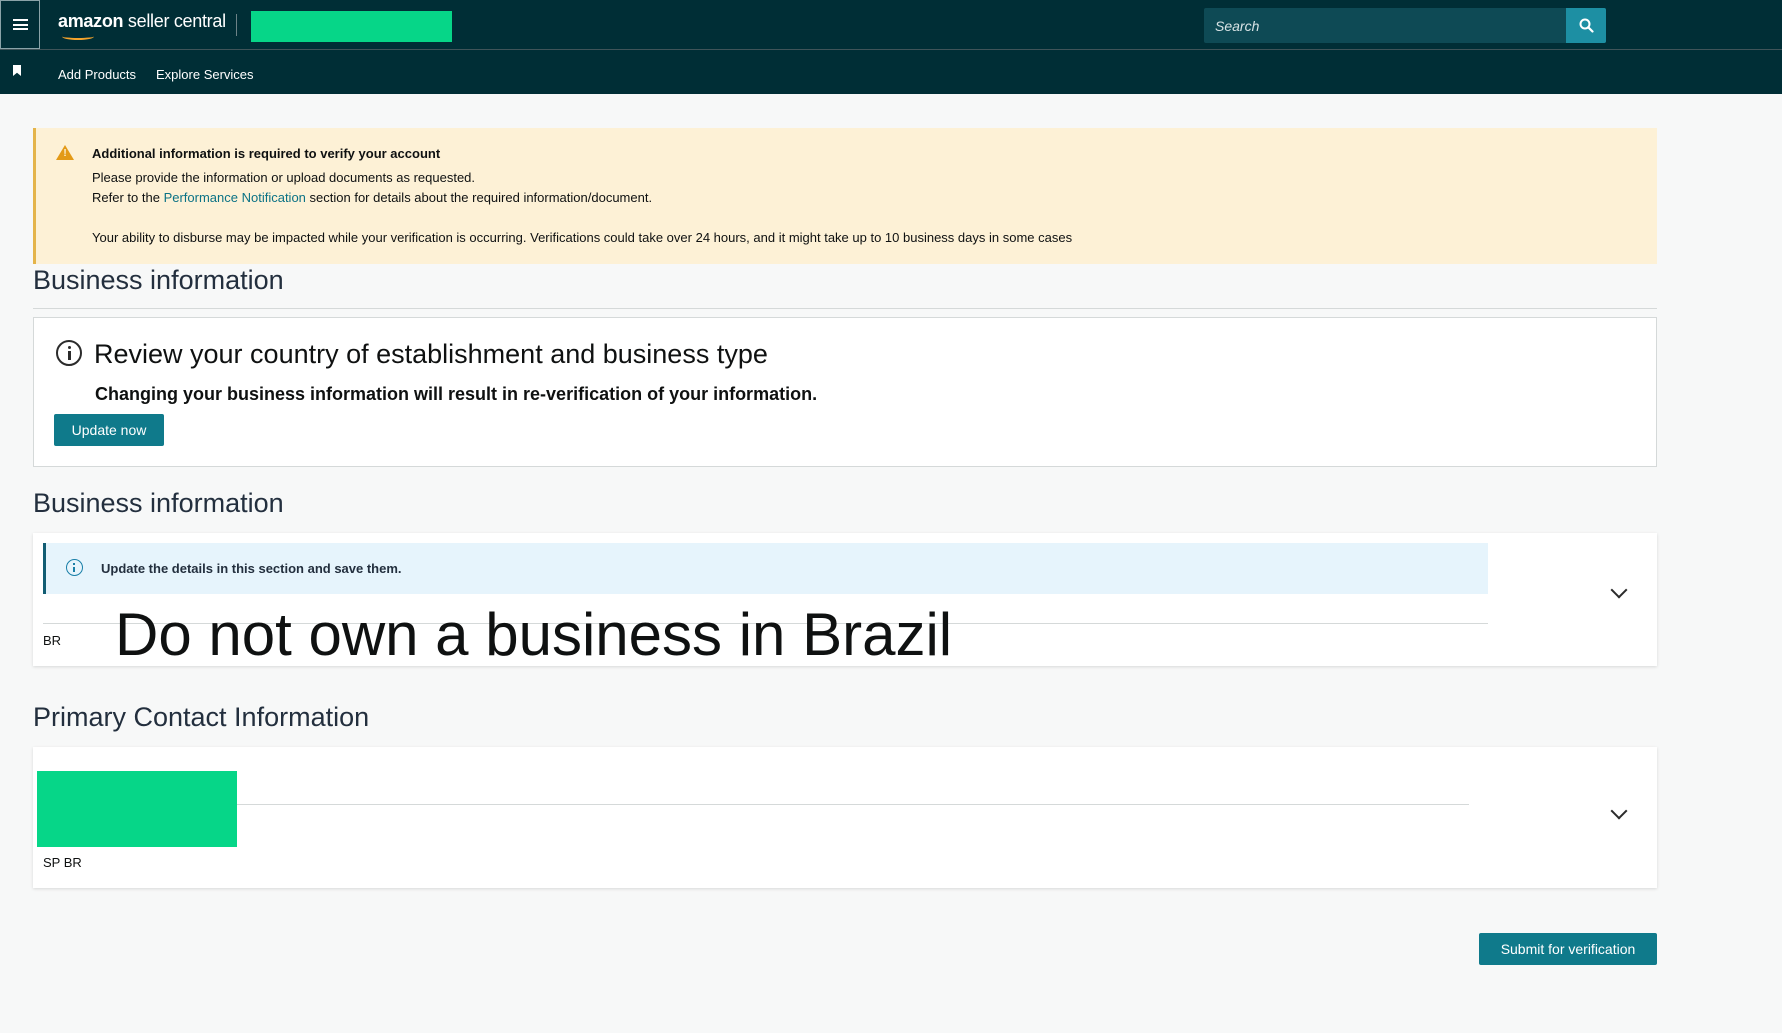  Describe the element at coordinates (52, 640) in the screenshot. I see `country-code: BR` at that location.